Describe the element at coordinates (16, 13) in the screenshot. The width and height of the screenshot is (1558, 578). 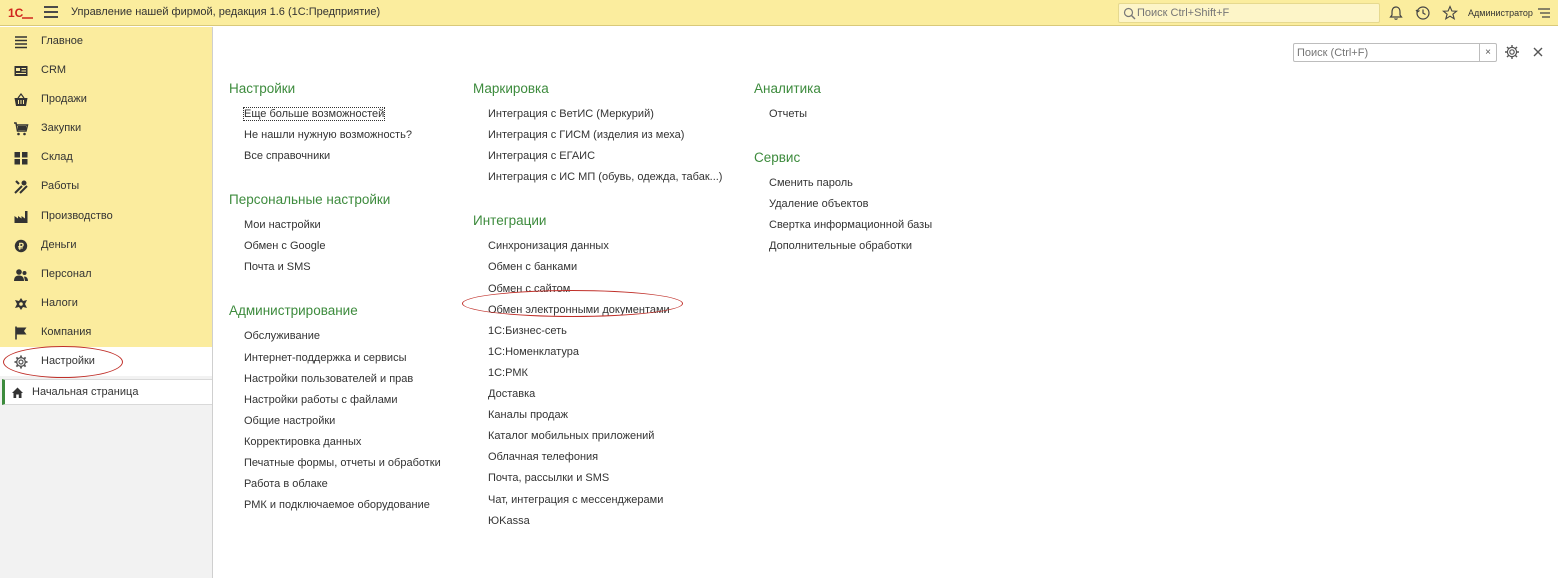
I see `svg-text: 1С` at that location.